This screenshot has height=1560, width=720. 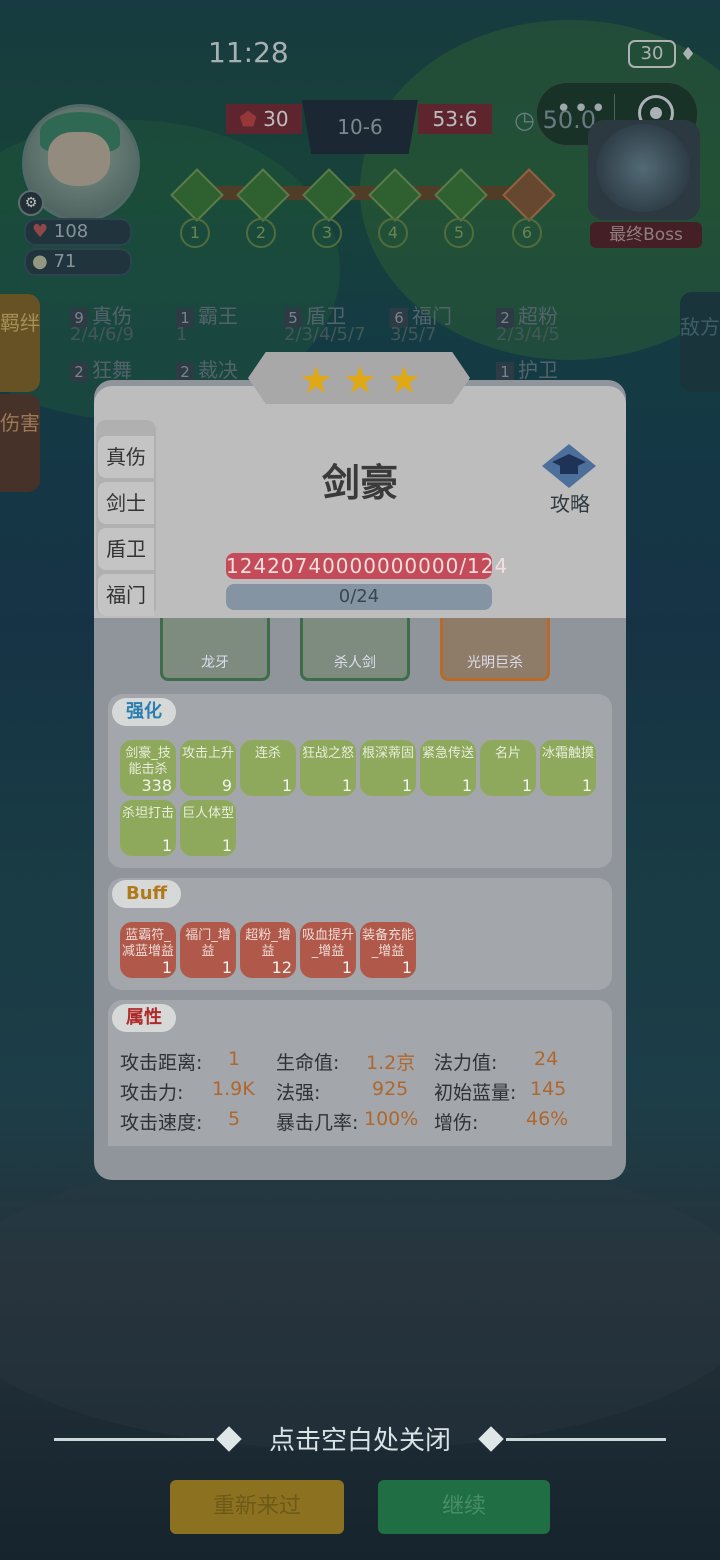 I want to click on buff-chip: 福门_增益 1, so click(x=208, y=950).